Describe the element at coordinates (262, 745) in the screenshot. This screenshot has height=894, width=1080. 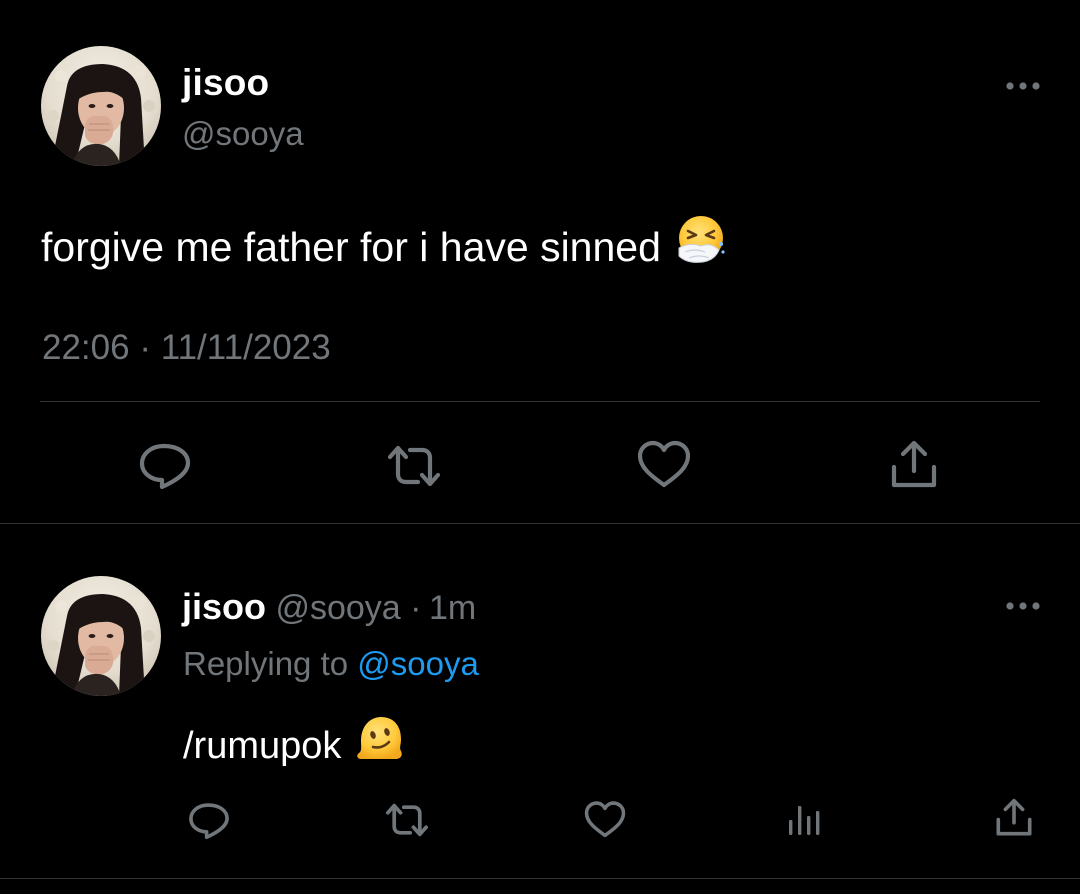
I see `reply-text-content: /rumupok` at that location.